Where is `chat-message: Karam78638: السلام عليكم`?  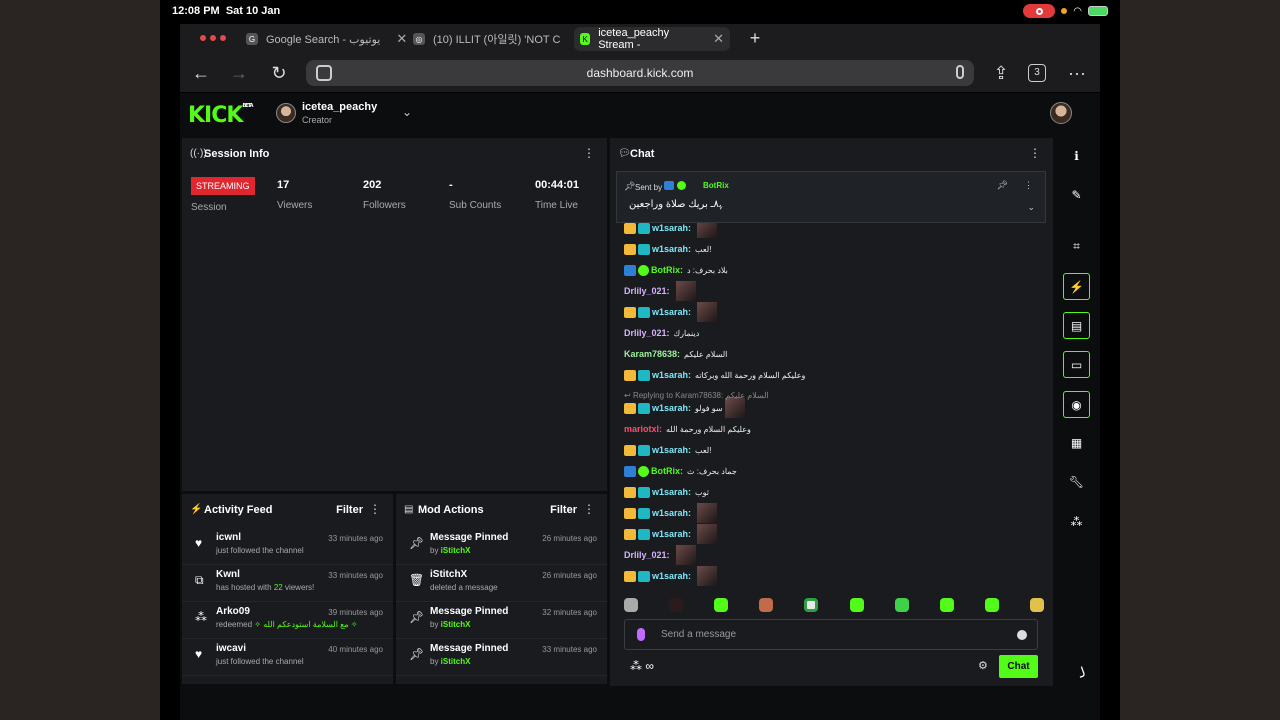 chat-message: Karam78638: السلام عليكم is located at coordinates (675, 354).